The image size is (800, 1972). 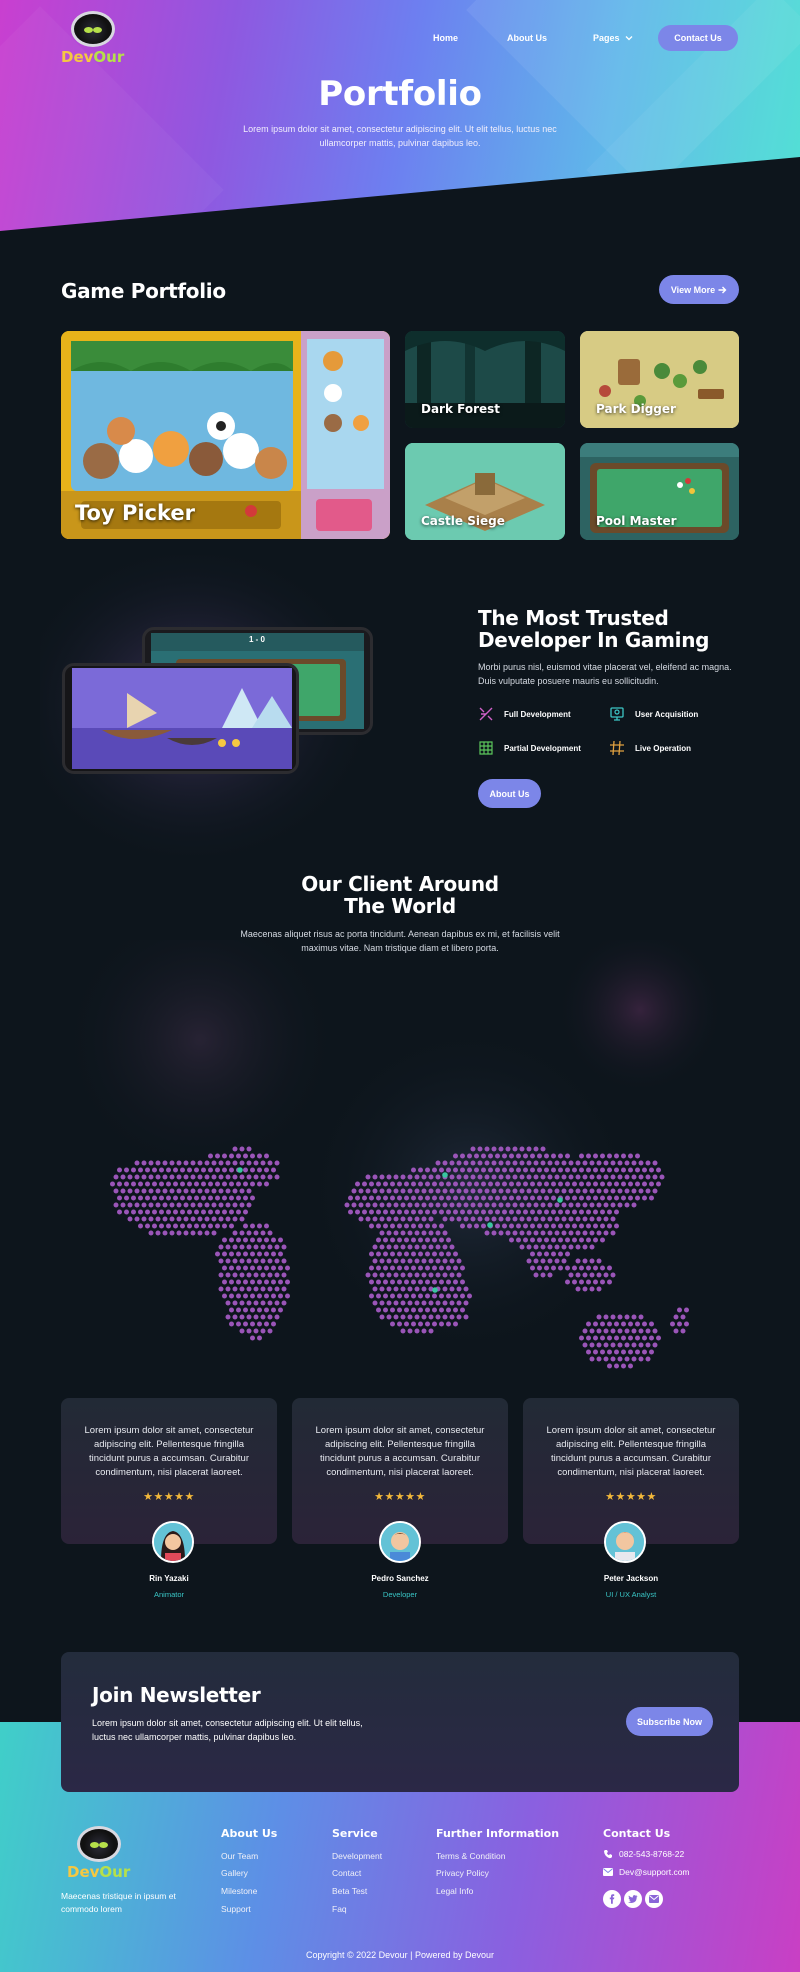 What do you see at coordinates (355, 1833) in the screenshot?
I see `footer-service-title: Service` at bounding box center [355, 1833].